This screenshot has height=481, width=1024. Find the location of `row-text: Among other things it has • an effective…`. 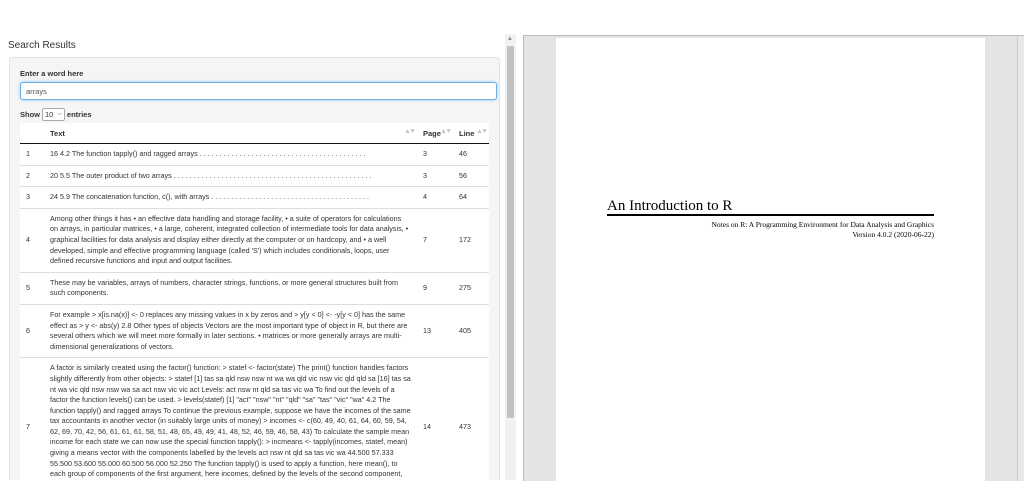

row-text: Among other things it has • an effective… is located at coordinates (230, 240).